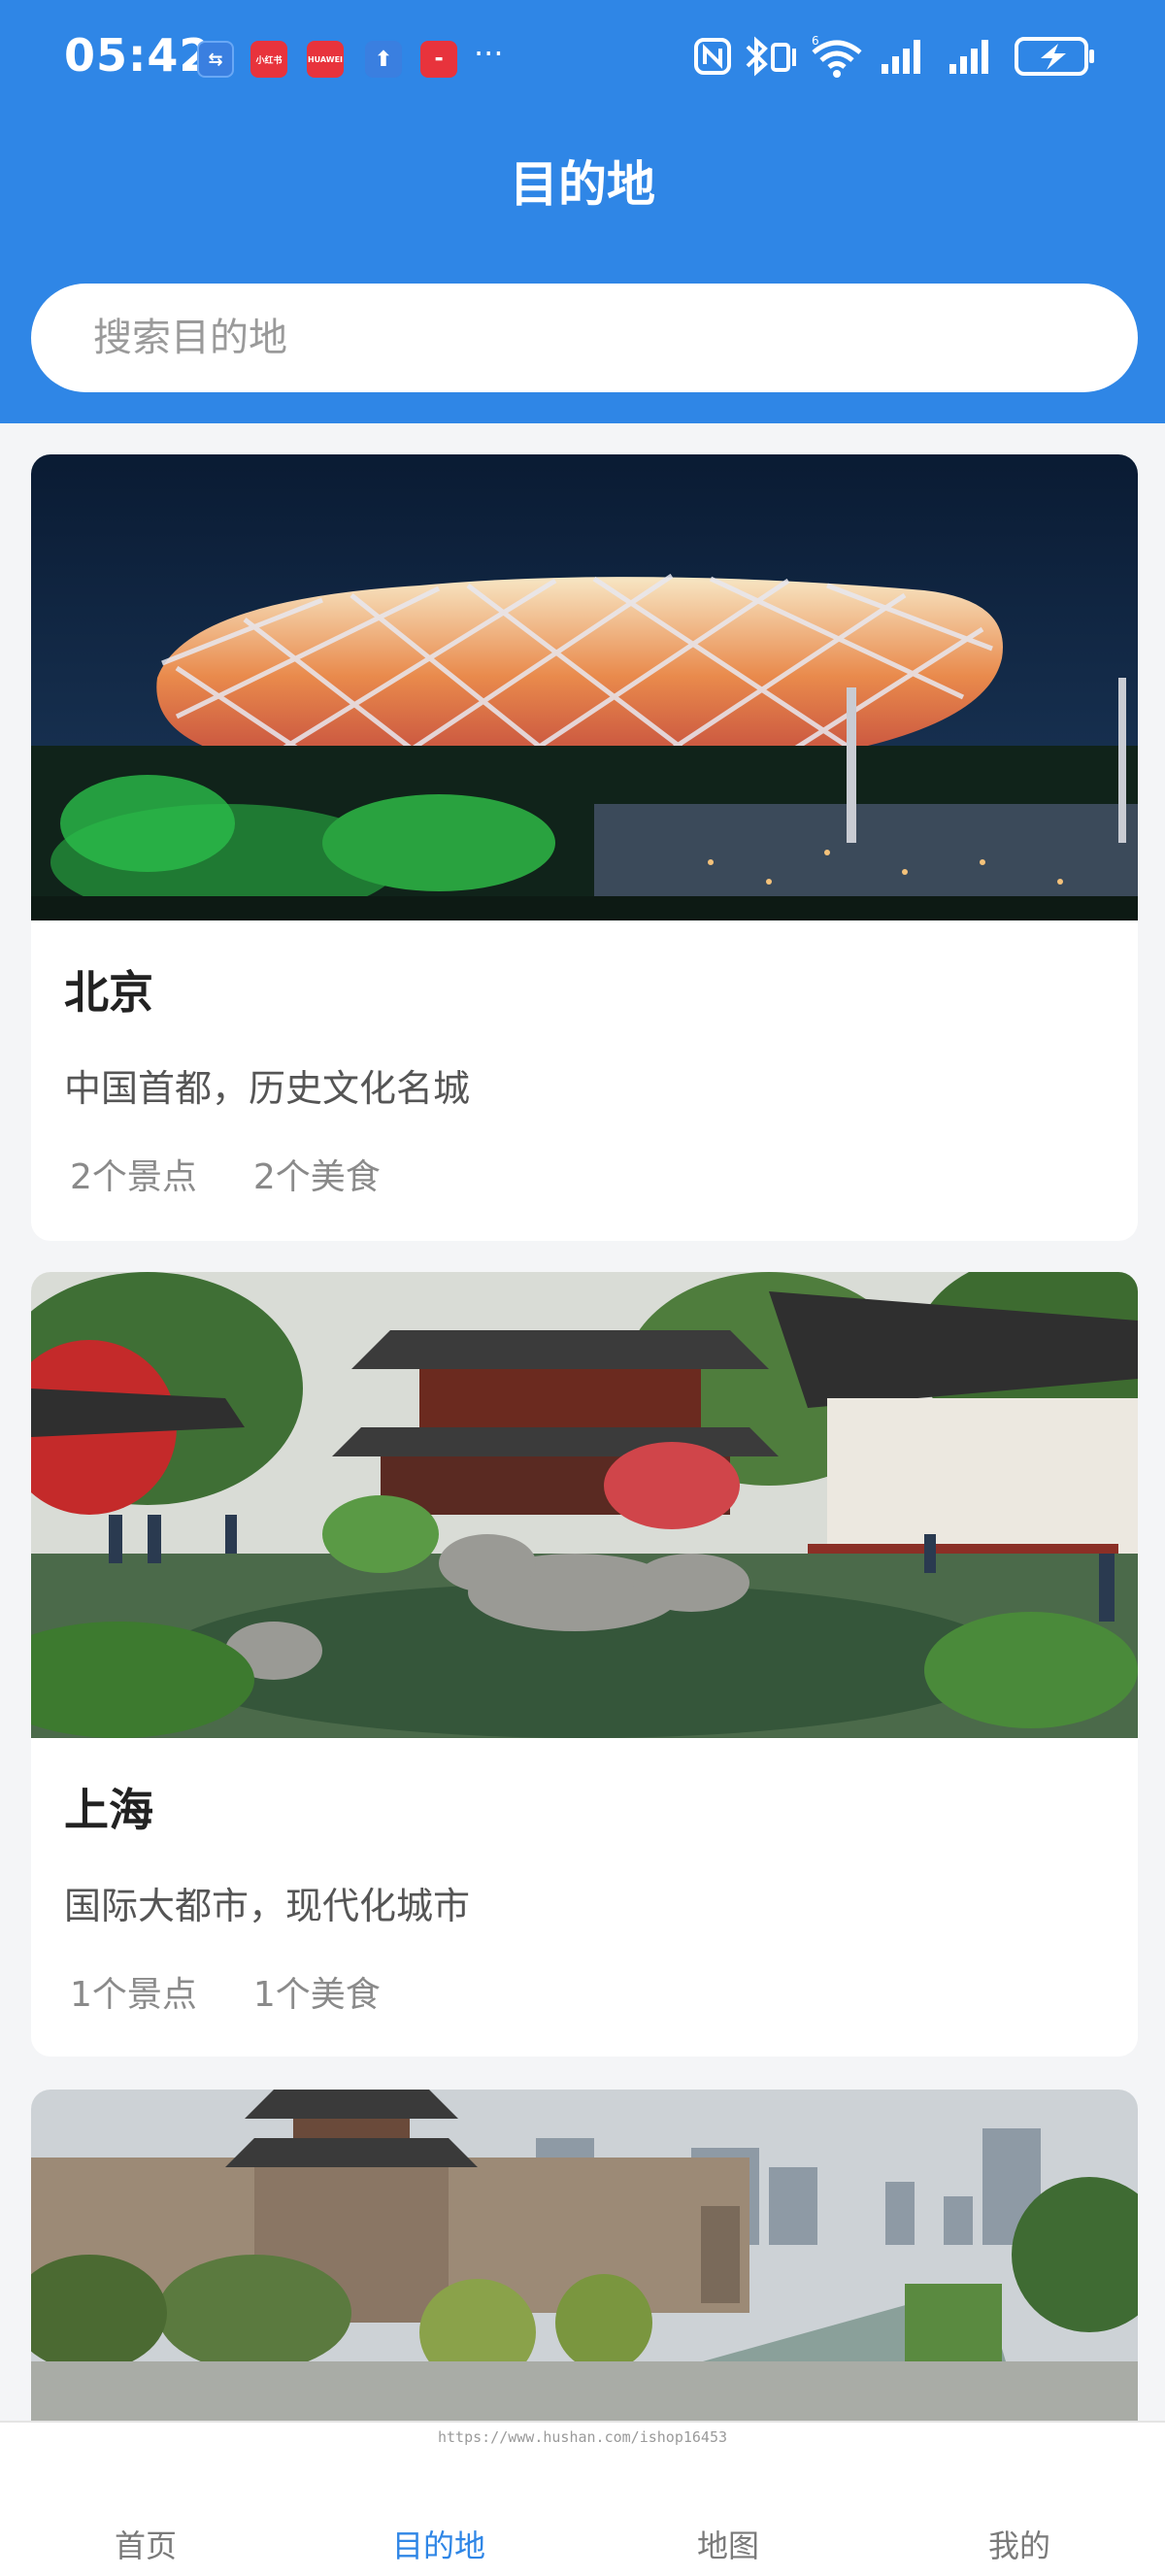 Image resolution: width=1165 pixels, height=2576 pixels. I want to click on destination-stats: 1个景点 1个美食, so click(225, 1992).